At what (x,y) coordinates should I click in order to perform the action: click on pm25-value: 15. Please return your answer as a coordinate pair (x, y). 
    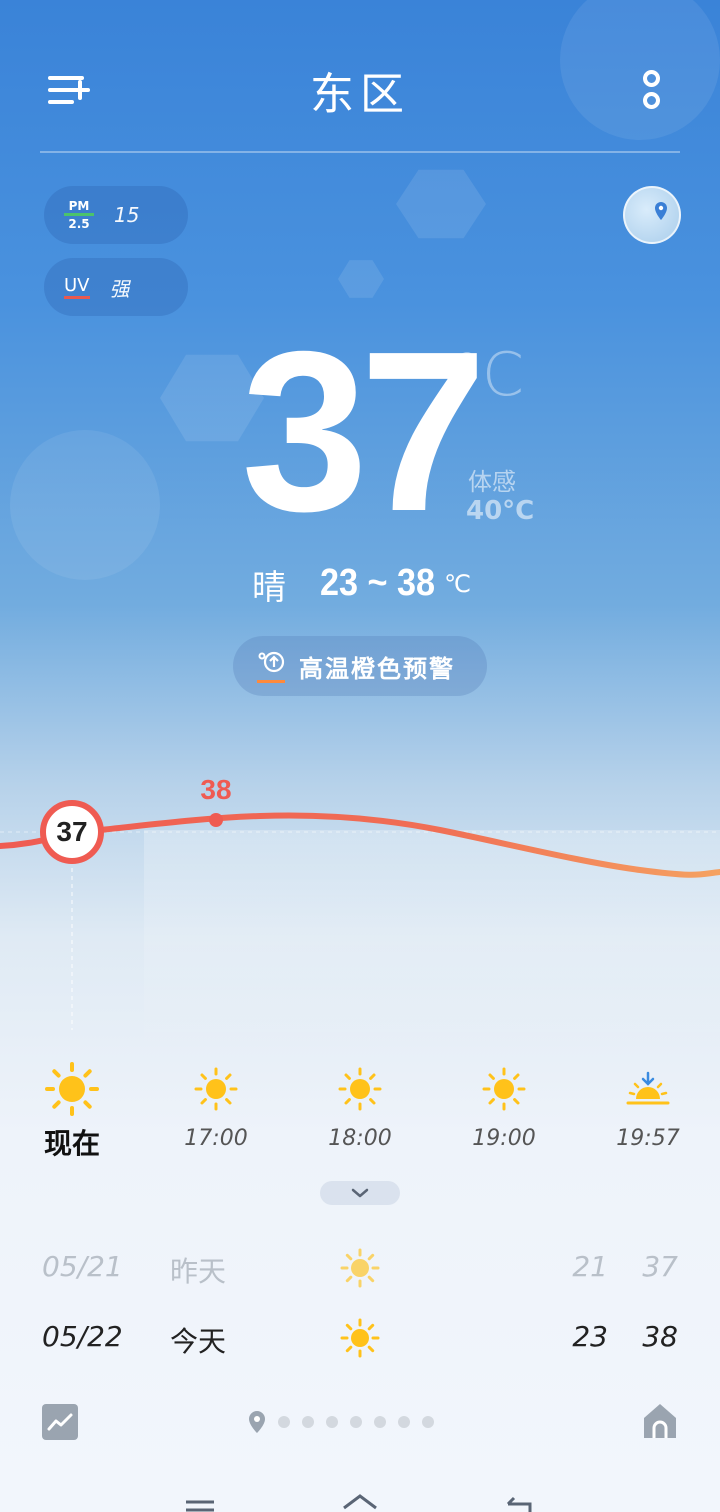
    Looking at the image, I should click on (127, 215).